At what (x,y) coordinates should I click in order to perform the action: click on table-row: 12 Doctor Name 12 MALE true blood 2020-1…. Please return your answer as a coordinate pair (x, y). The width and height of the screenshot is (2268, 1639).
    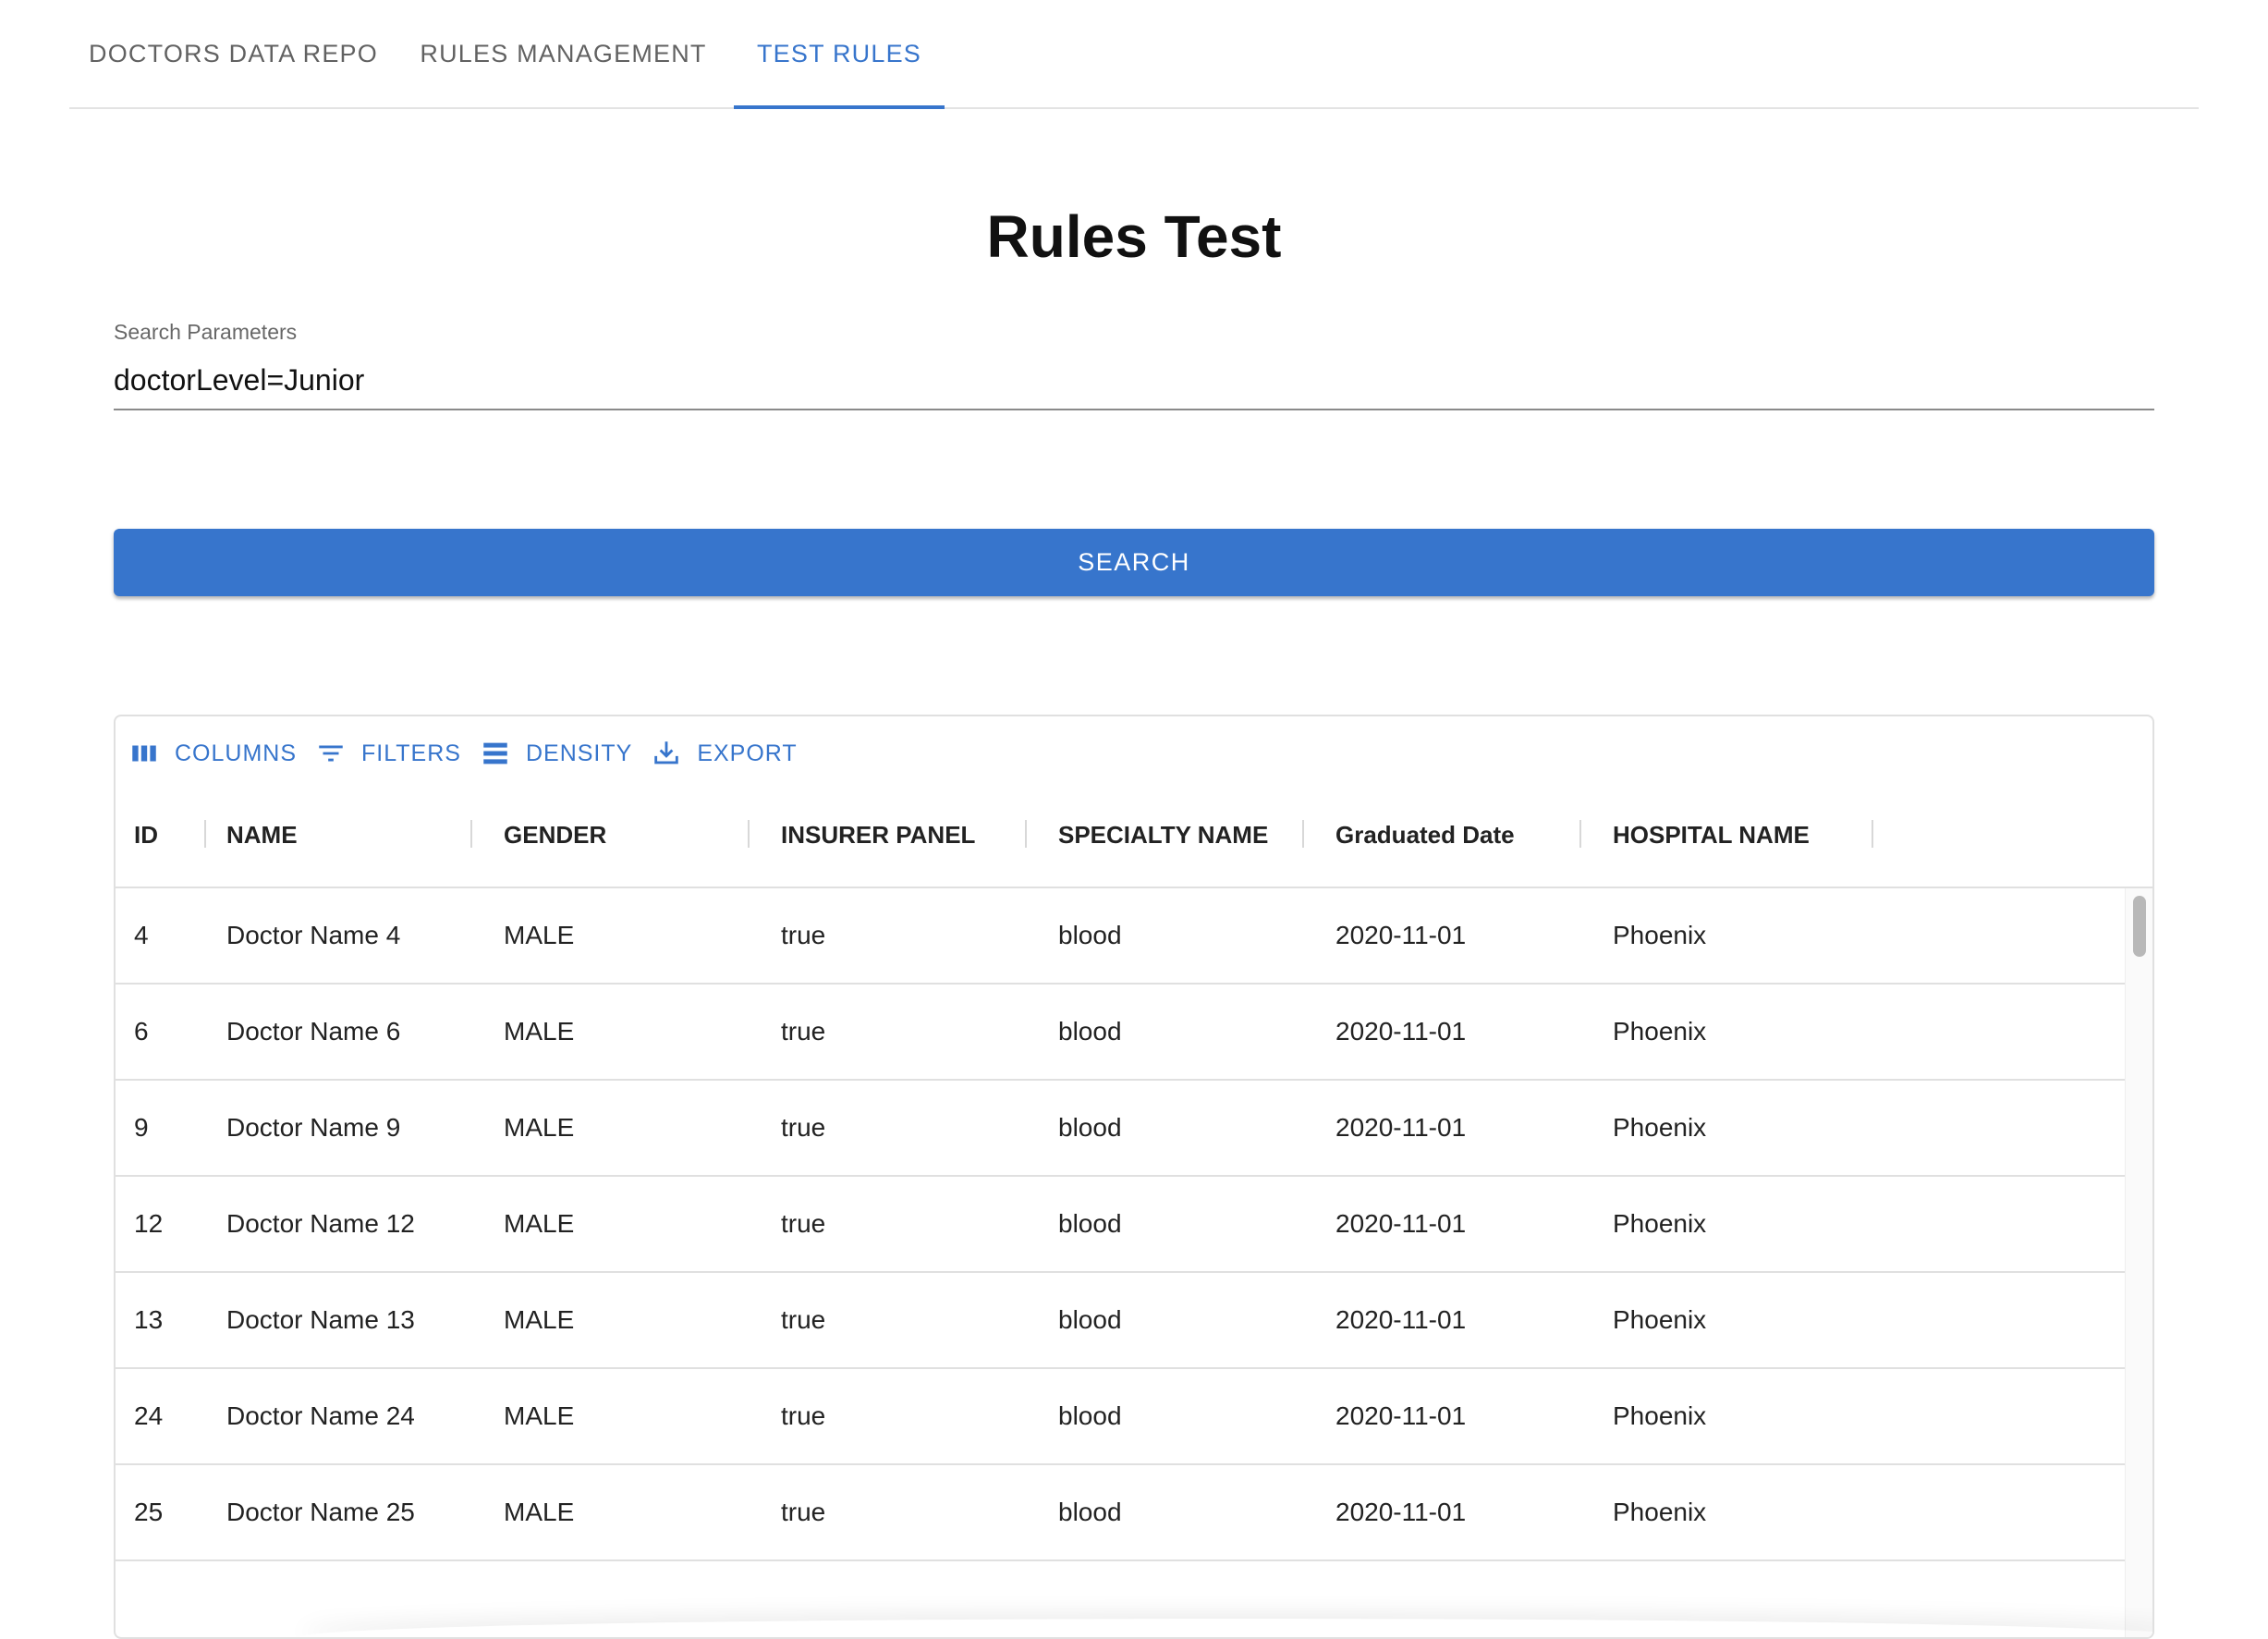
    Looking at the image, I should click on (1122, 1225).